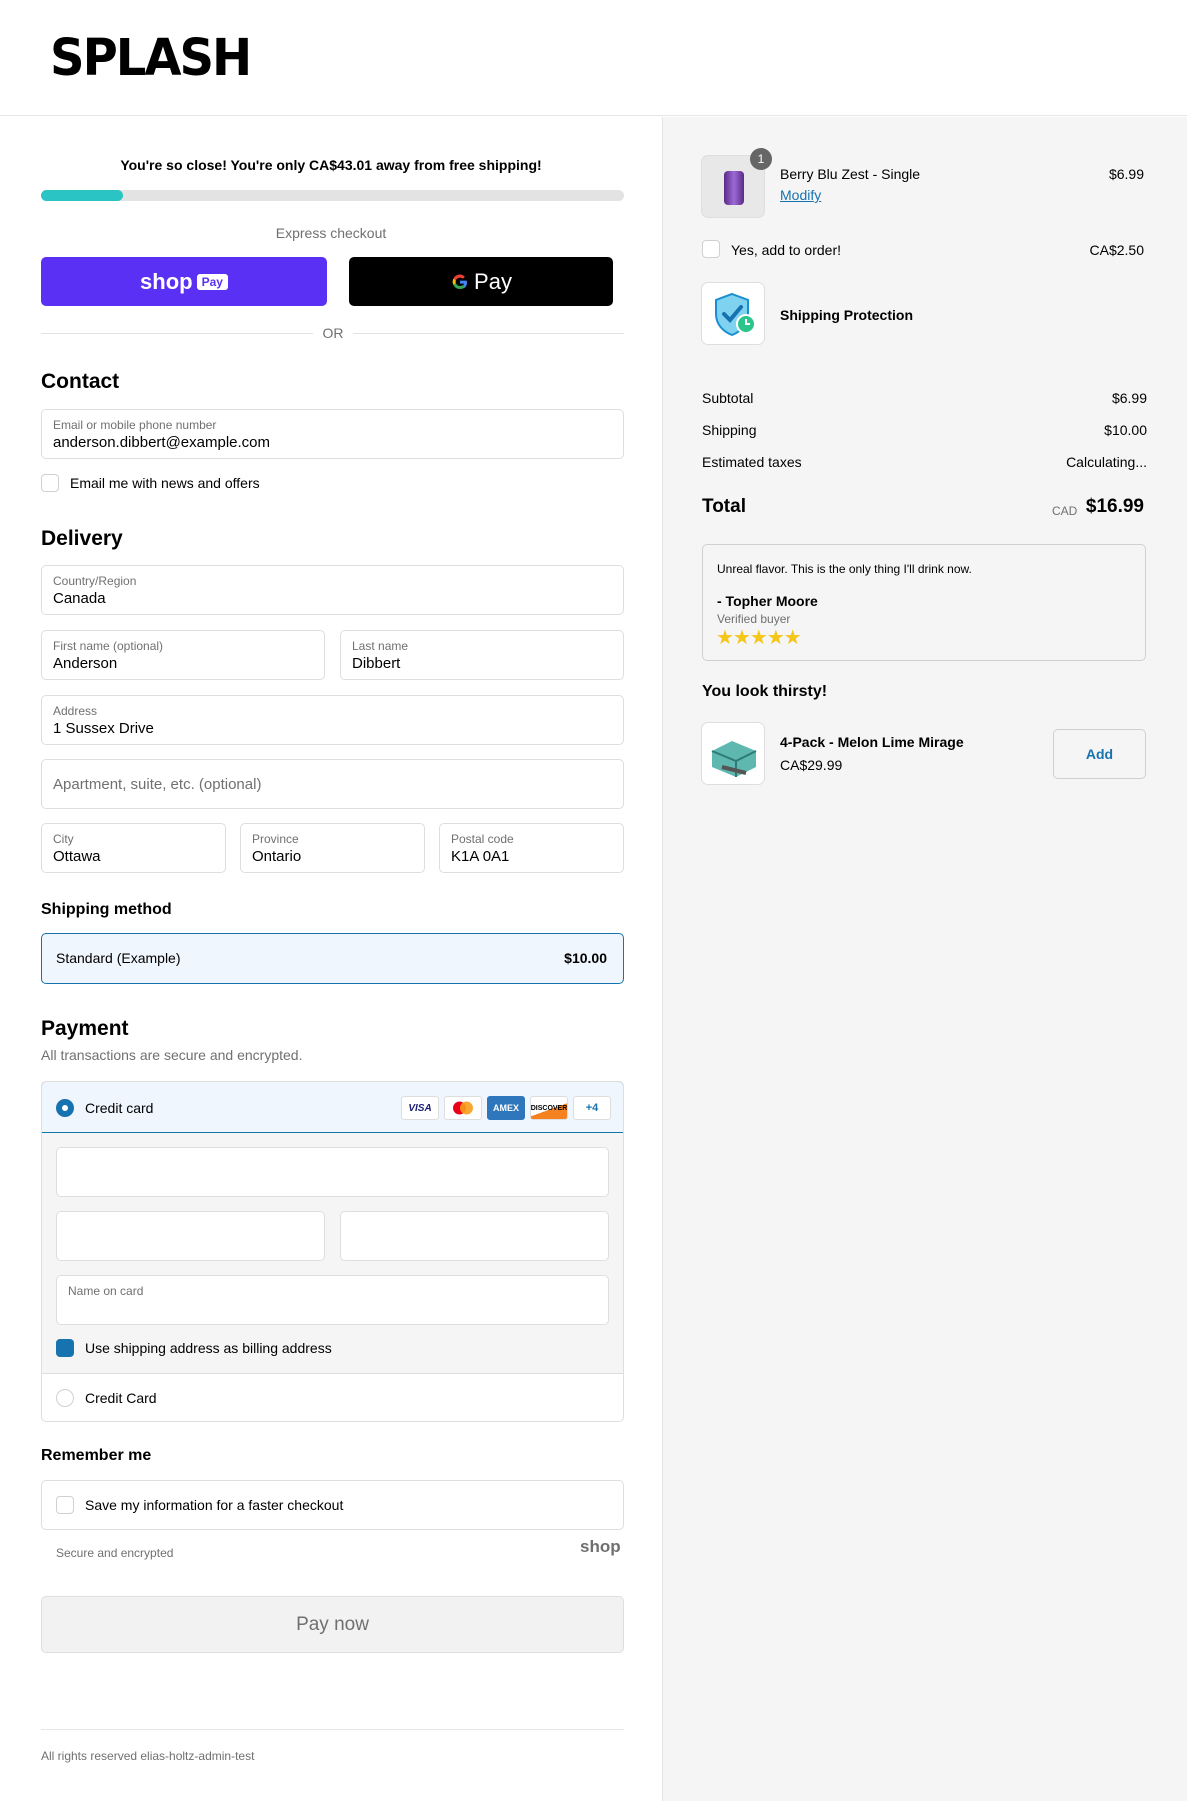  I want to click on product-price: $6.99, so click(1126, 174).